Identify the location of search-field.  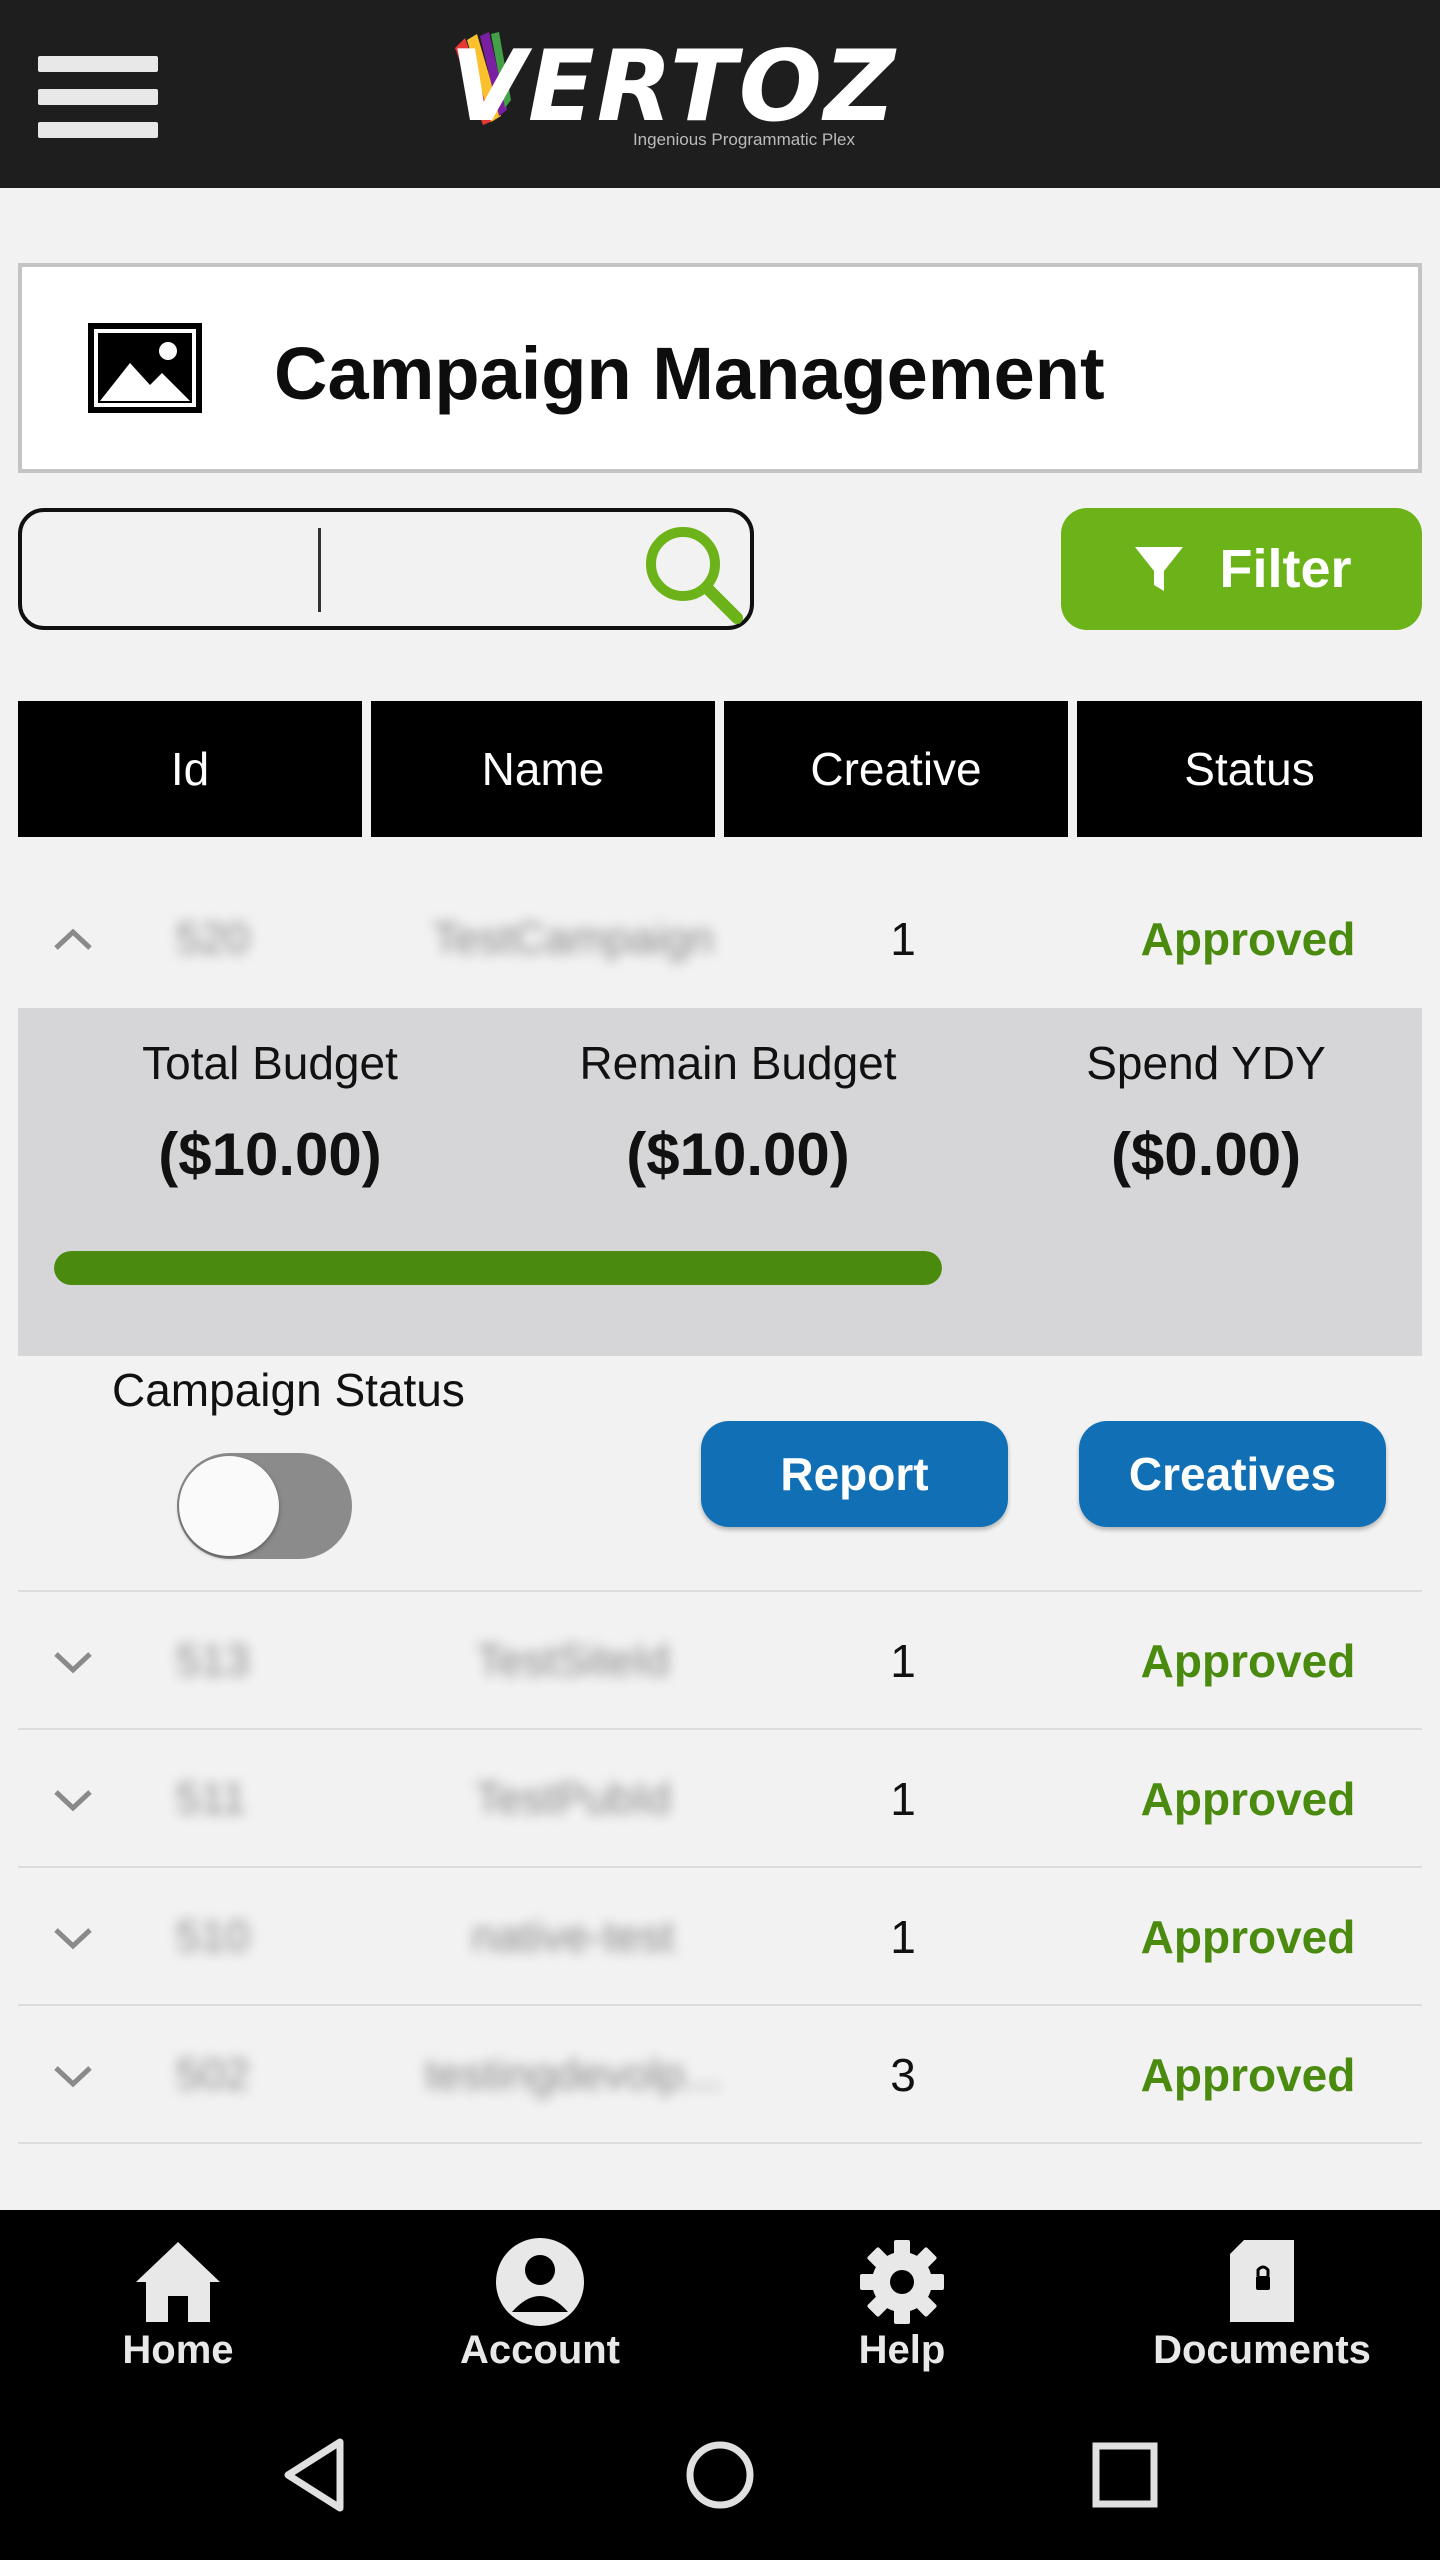
(386, 569).